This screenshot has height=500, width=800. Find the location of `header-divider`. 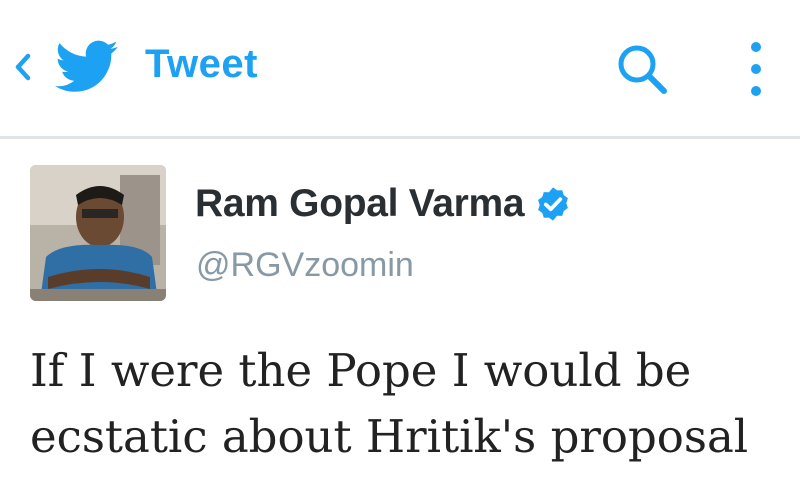

header-divider is located at coordinates (400, 137).